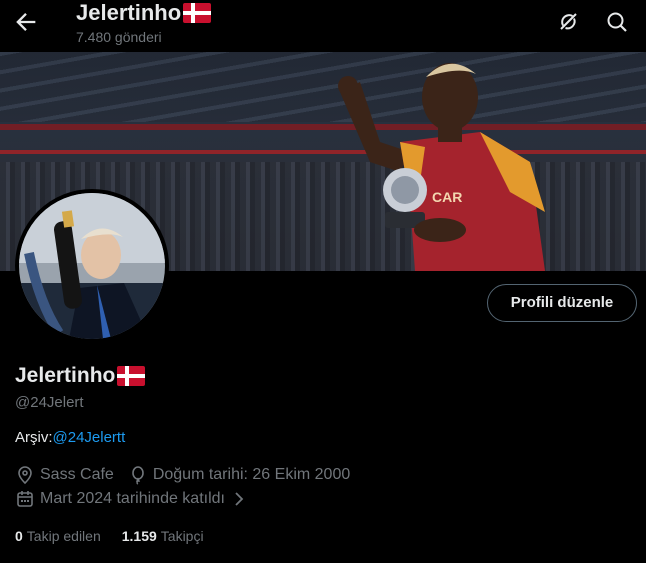  Describe the element at coordinates (89, 437) in the screenshot. I see `bio-mention-link: @24Jelertt` at that location.